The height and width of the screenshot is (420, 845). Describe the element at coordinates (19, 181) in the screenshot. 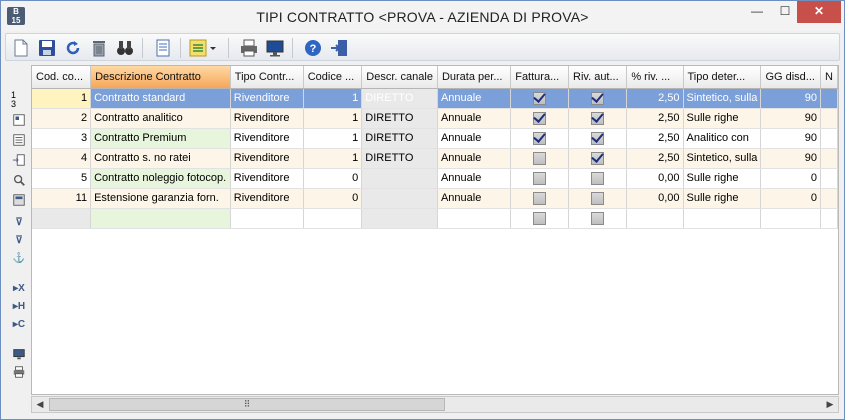

I see `zoom-icon` at that location.